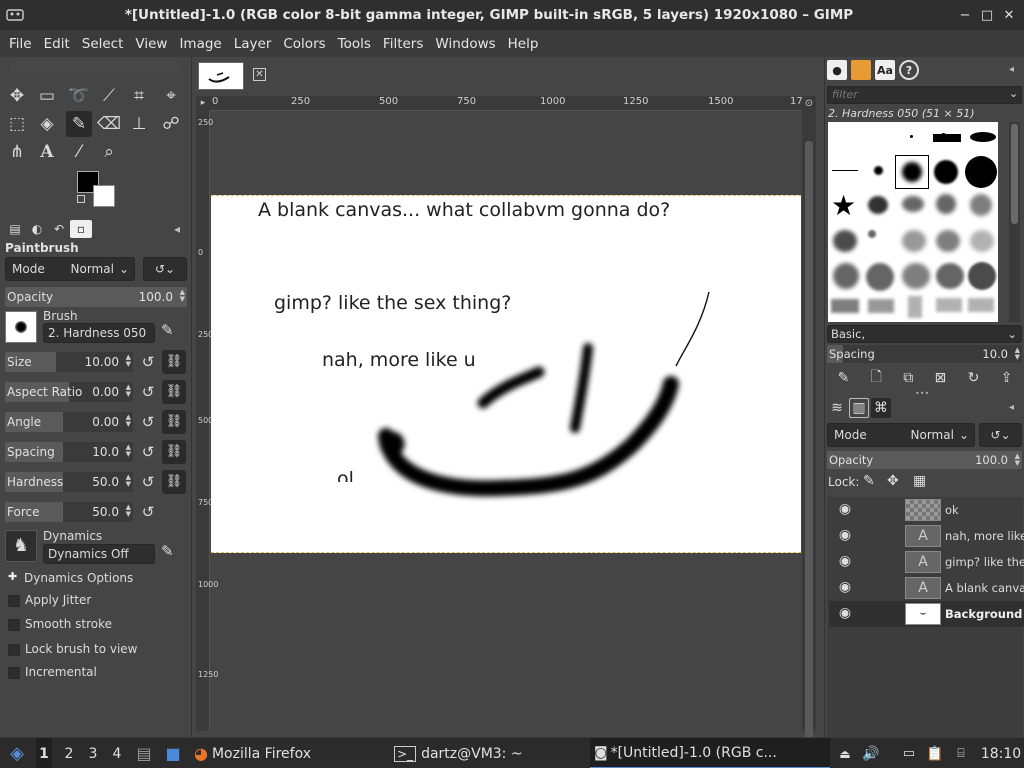  What do you see at coordinates (926, 614) in the screenshot?
I see `layer-row-selected: ◉ ⌣ Background` at bounding box center [926, 614].